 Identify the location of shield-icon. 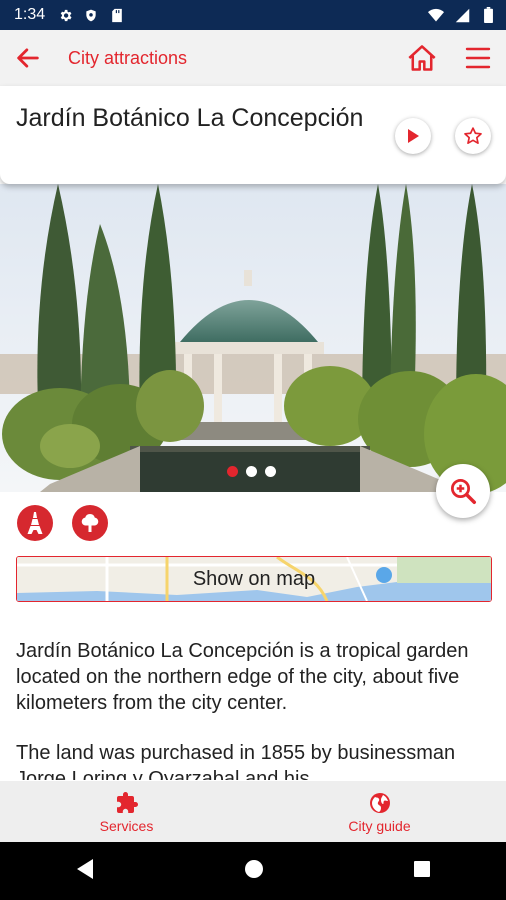
(91, 15).